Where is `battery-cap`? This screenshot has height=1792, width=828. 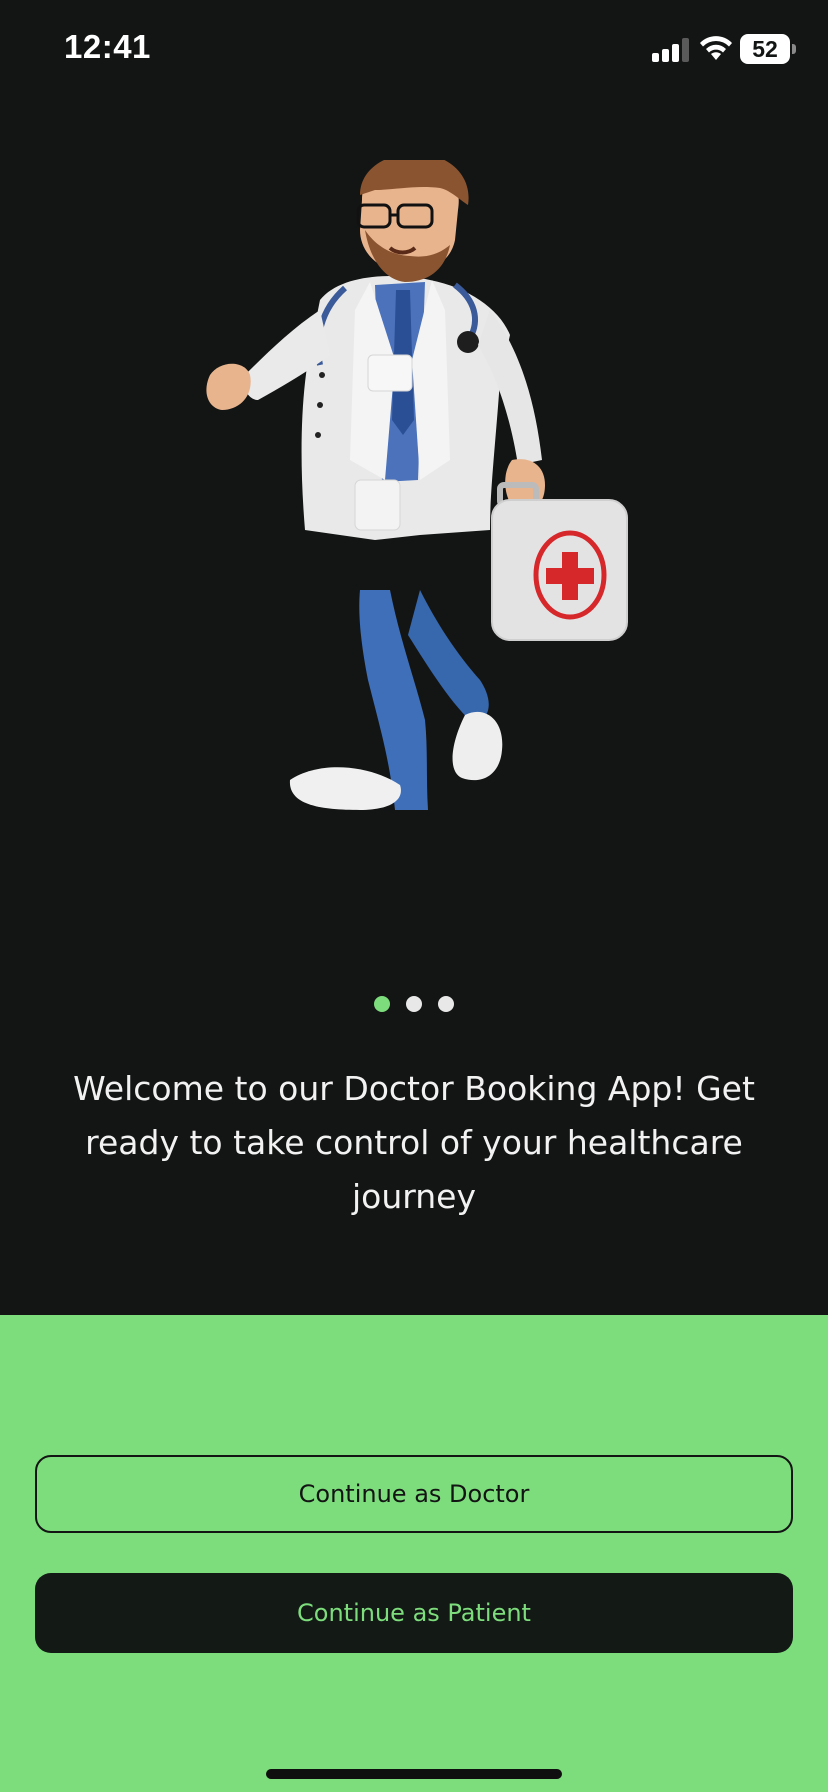 battery-cap is located at coordinates (794, 49).